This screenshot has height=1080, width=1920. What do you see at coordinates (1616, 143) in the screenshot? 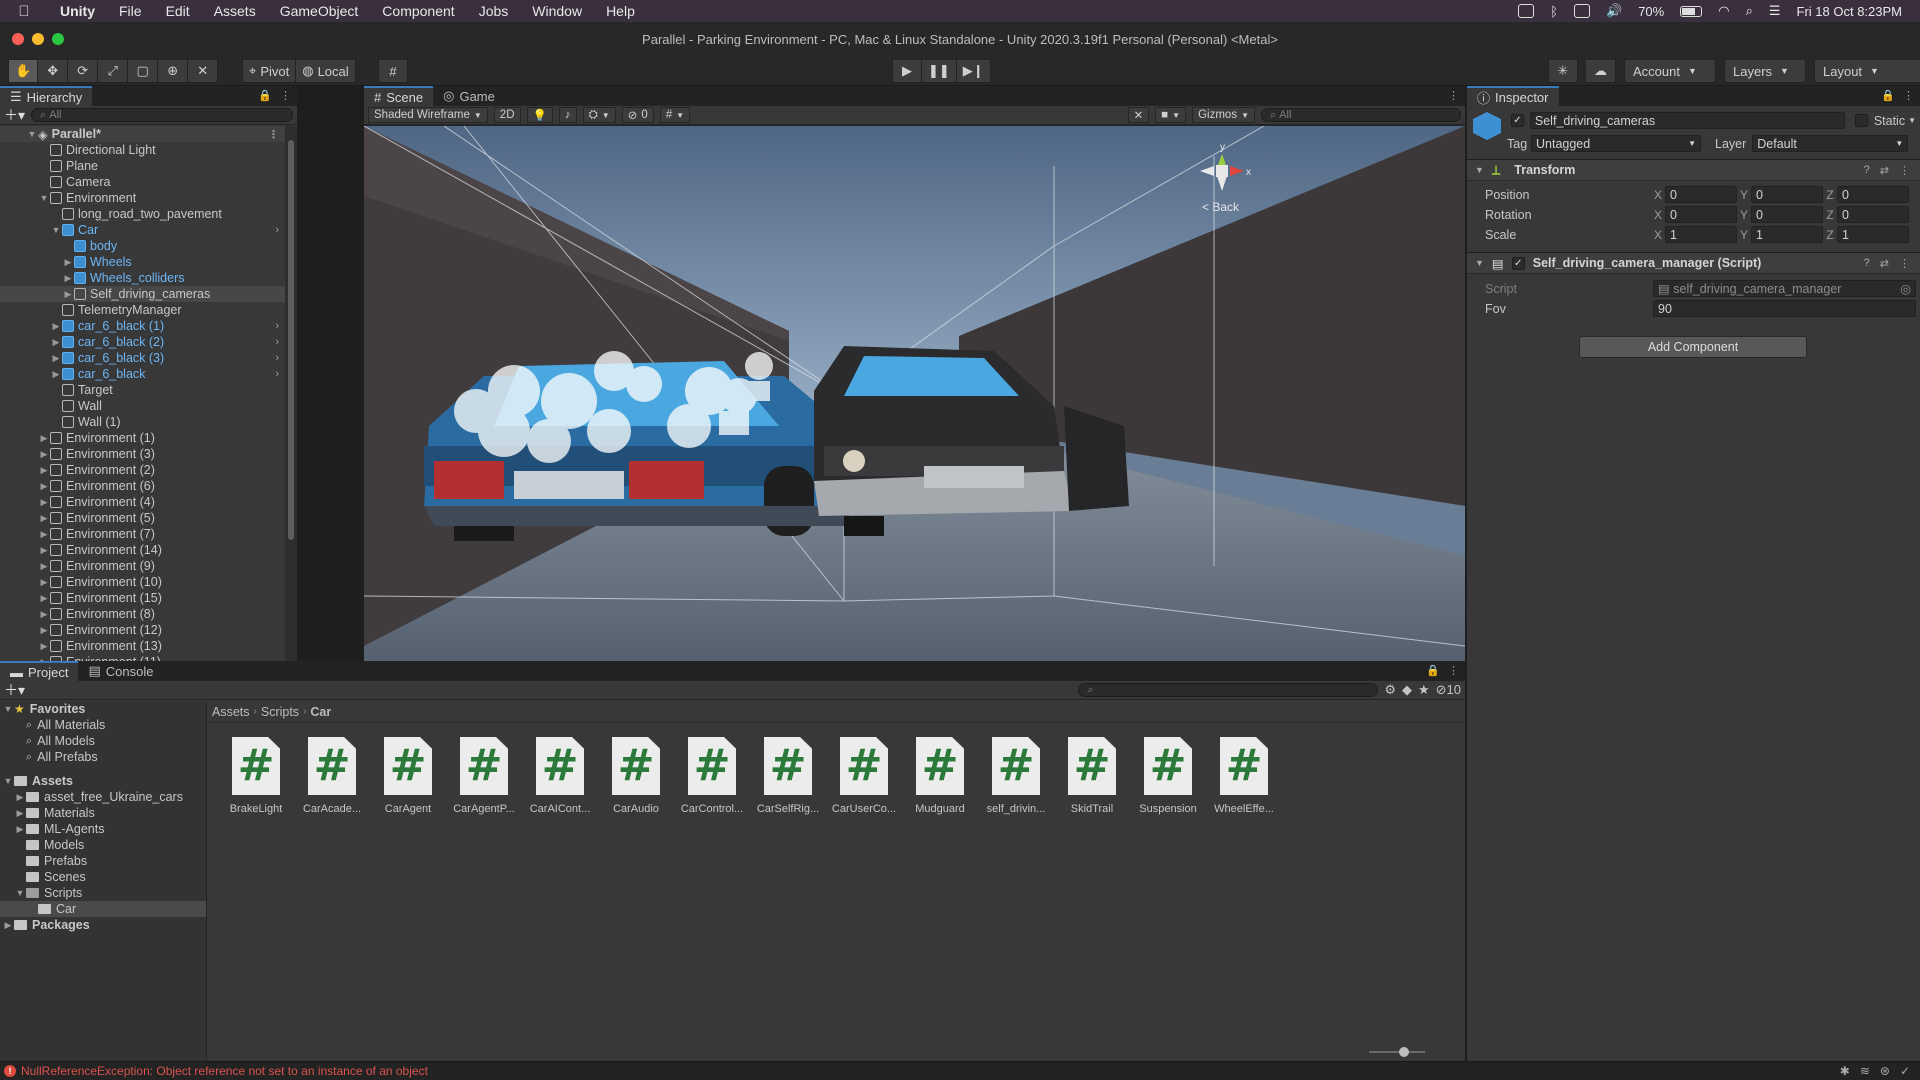
I see `tag-dropdown: Untagged ▼` at bounding box center [1616, 143].